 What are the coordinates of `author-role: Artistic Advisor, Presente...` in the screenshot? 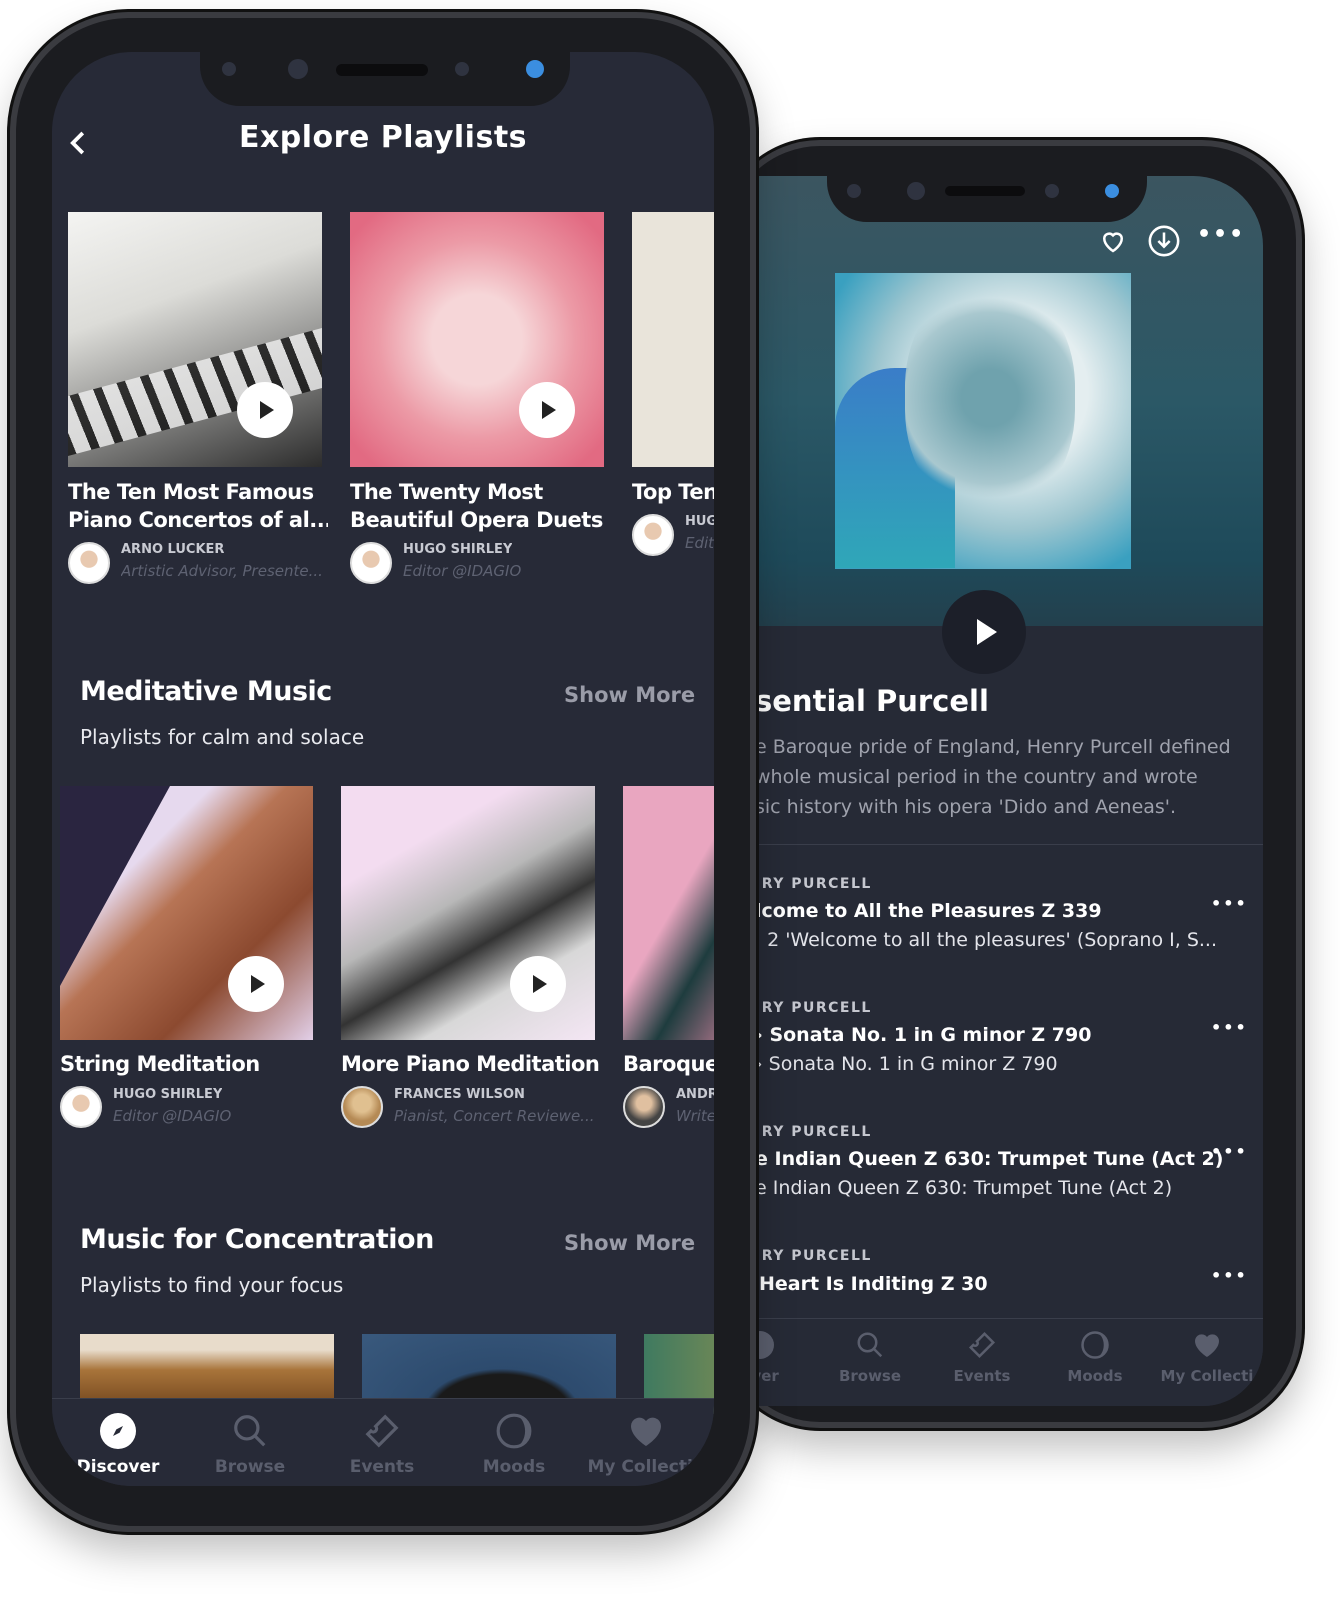 It's located at (222, 571).